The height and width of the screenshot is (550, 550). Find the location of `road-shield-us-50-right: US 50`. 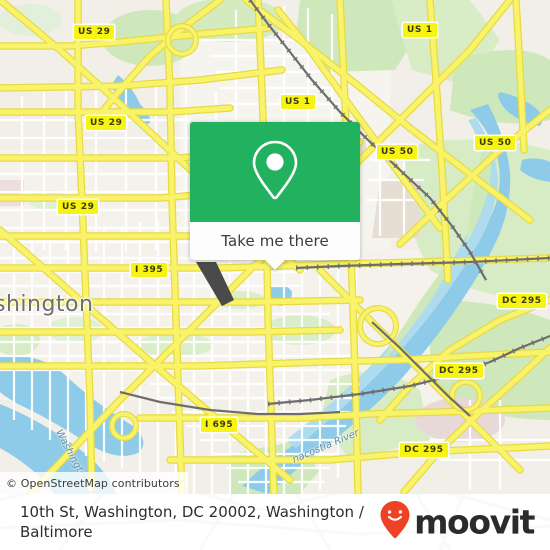

road-shield-us-50-right: US 50 is located at coordinates (495, 143).